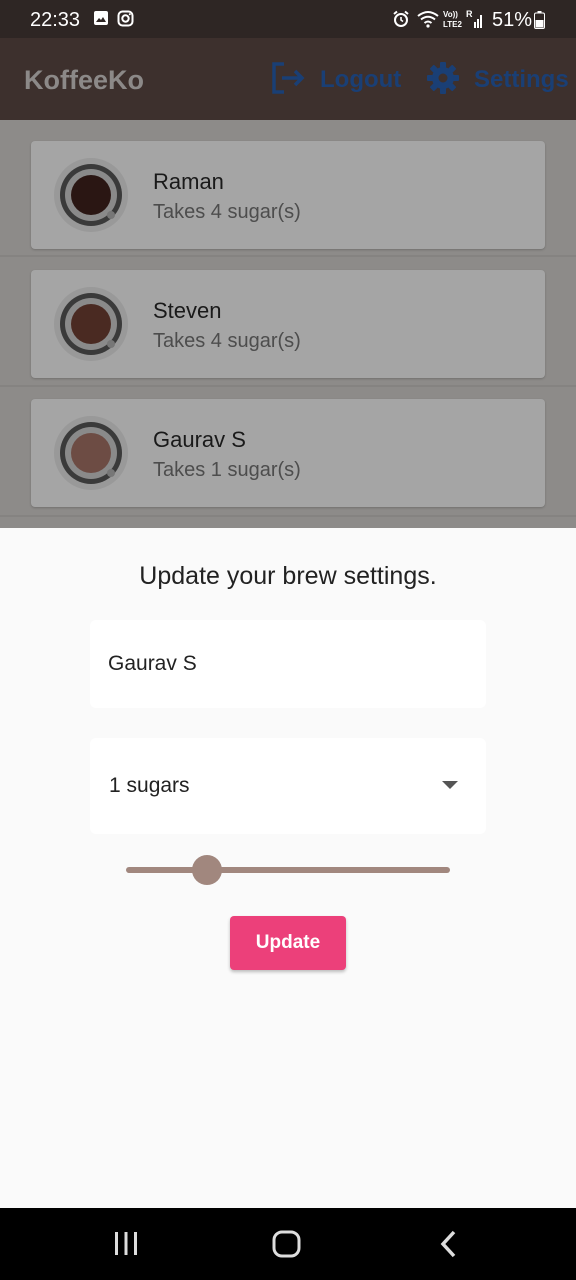 The width and height of the screenshot is (576, 1280). I want to click on volte-icon: Vo)) LTE2, so click(454, 21).